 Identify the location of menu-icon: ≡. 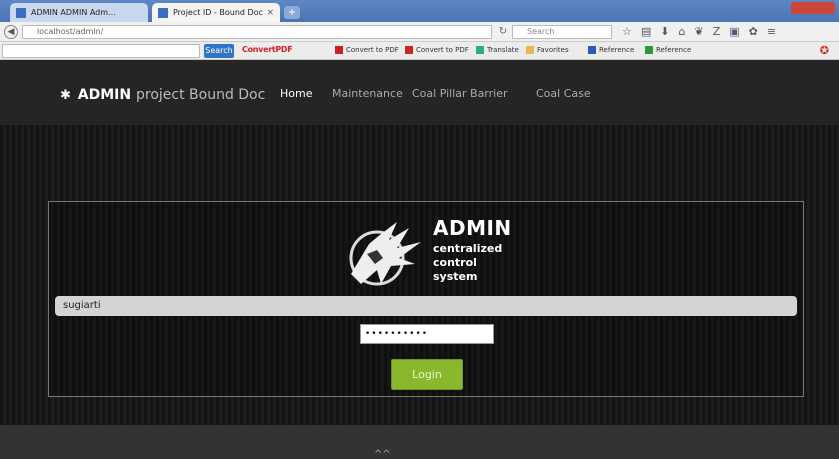
(771, 31).